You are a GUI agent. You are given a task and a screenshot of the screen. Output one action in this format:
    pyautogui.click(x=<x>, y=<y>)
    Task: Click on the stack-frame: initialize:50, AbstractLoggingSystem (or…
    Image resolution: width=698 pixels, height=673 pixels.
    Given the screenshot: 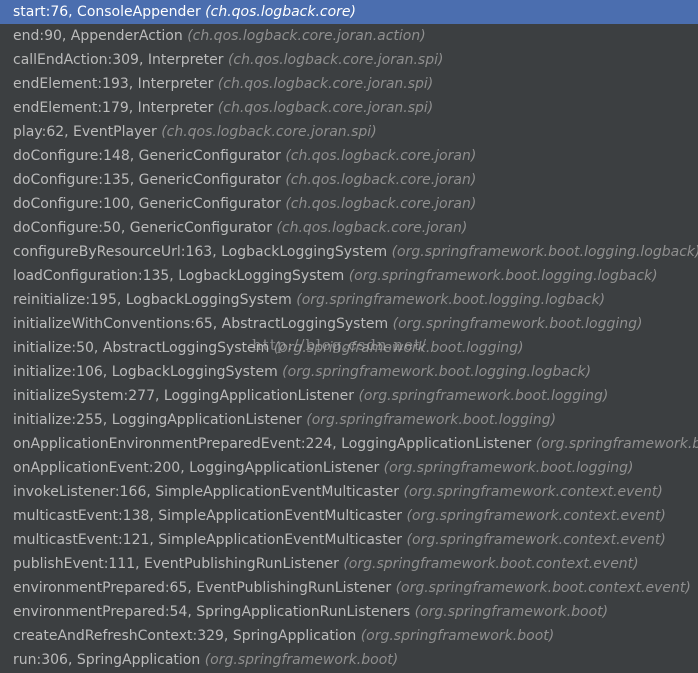 What is the action you would take?
    pyautogui.click(x=349, y=348)
    